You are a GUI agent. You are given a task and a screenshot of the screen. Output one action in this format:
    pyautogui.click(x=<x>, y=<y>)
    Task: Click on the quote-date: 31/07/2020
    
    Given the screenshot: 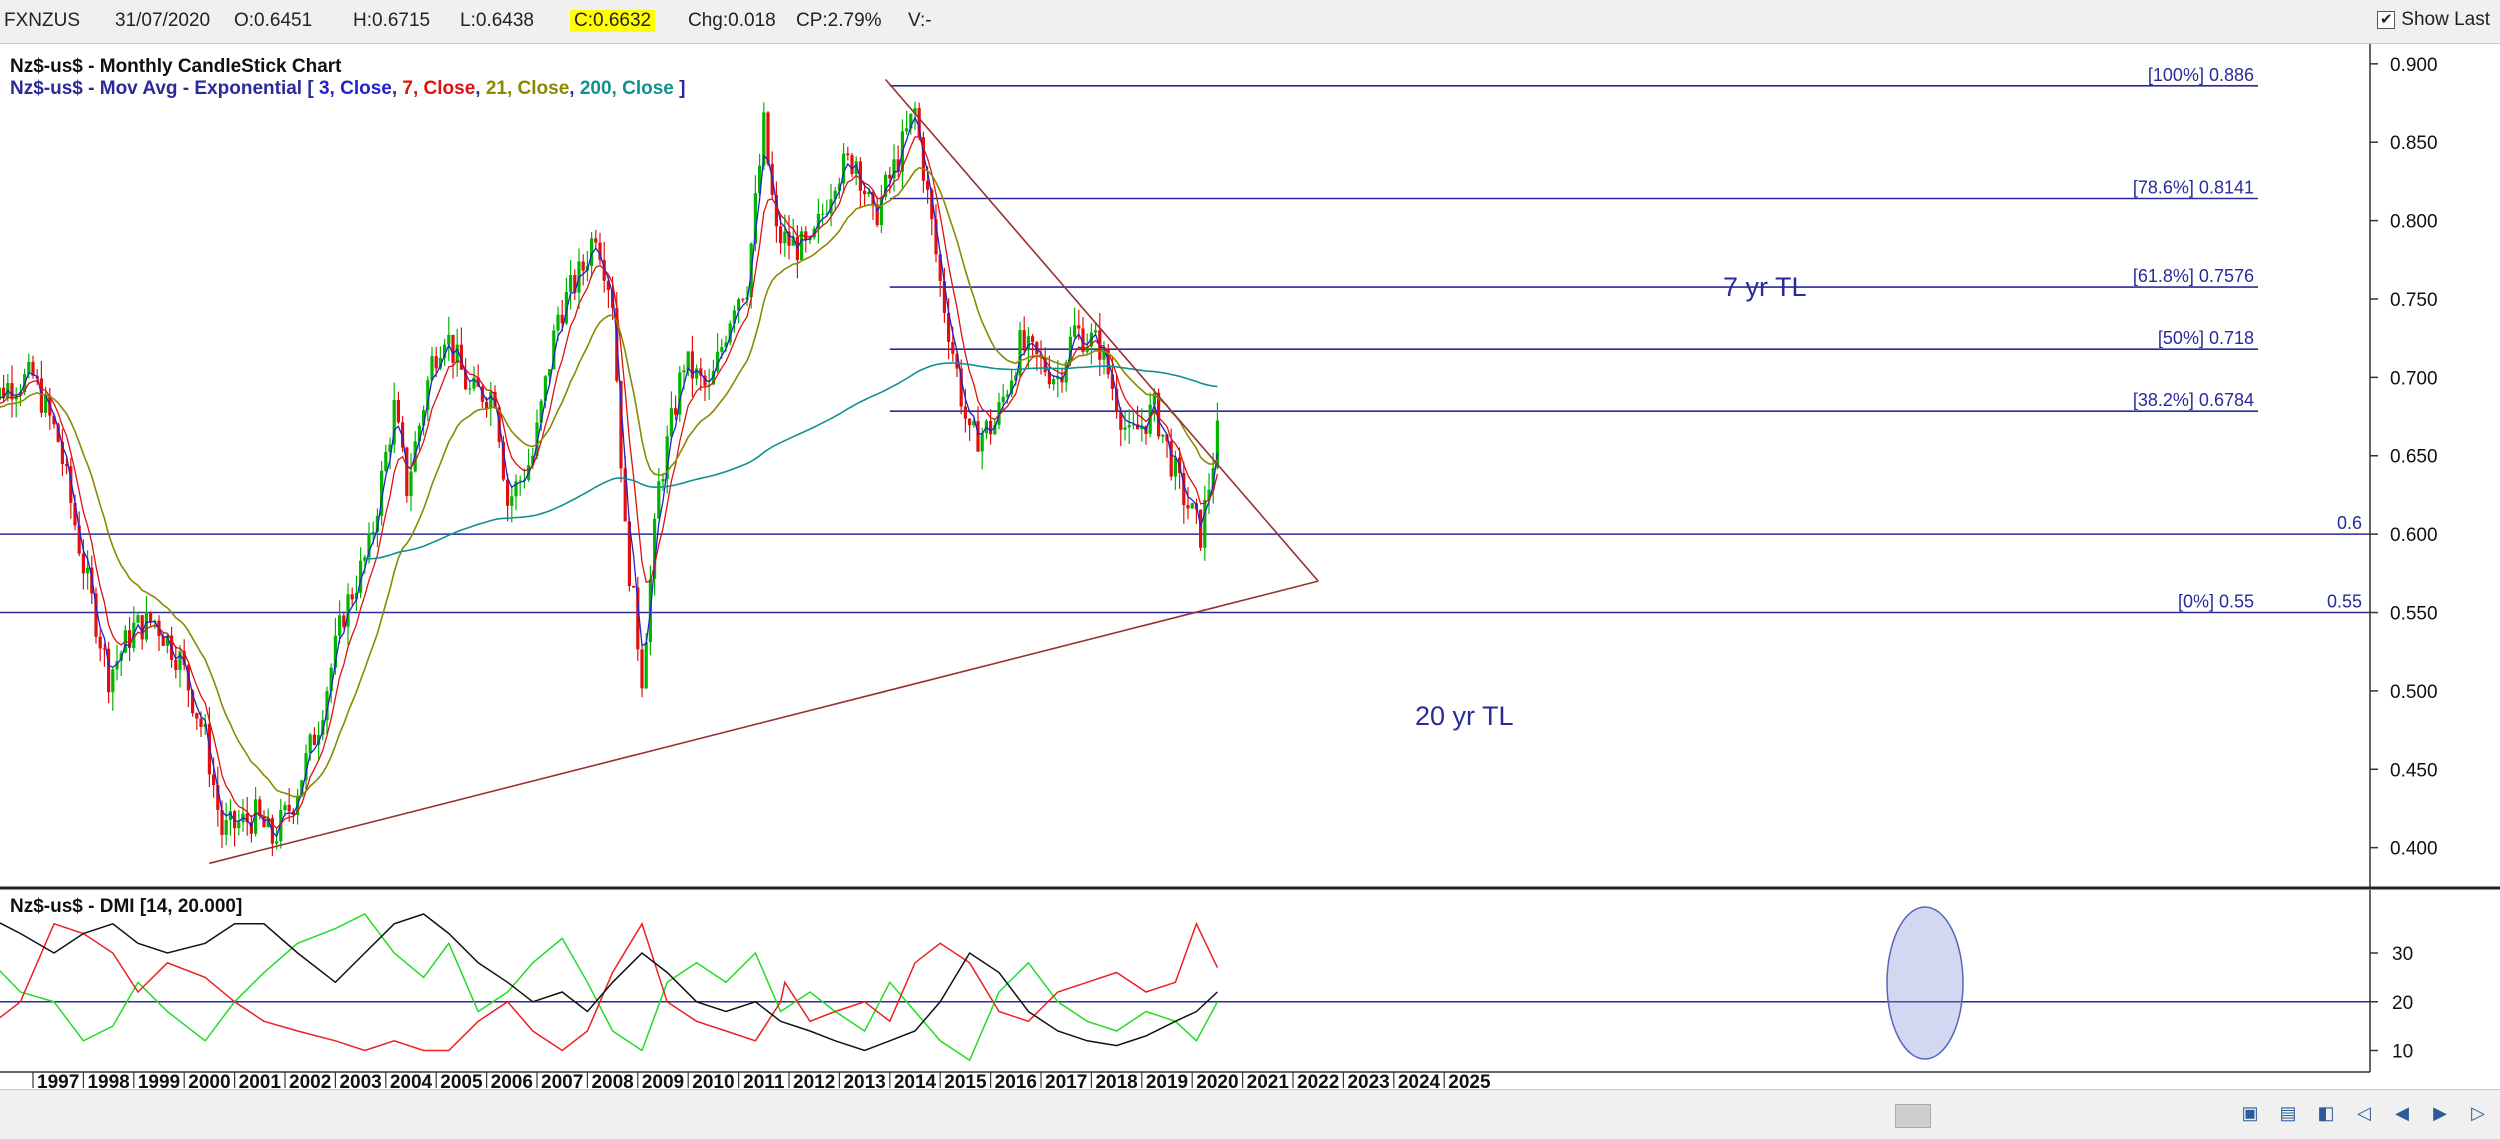 What is the action you would take?
    pyautogui.click(x=163, y=20)
    